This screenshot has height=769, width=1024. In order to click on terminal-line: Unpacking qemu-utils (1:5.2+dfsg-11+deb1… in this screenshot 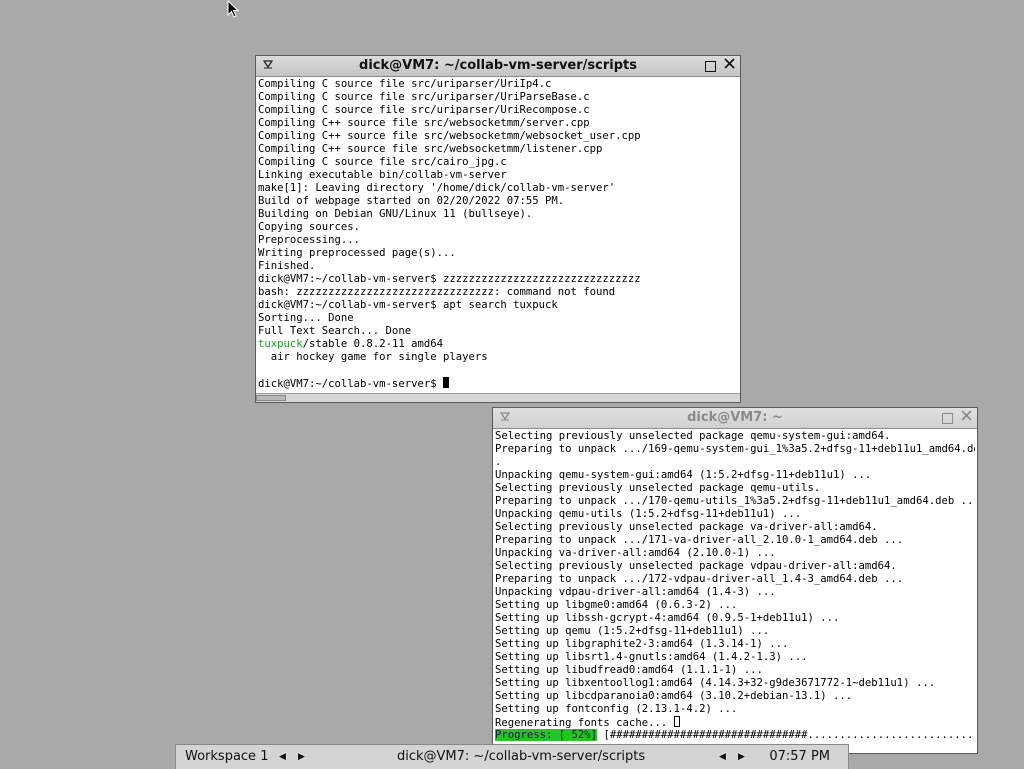, I will do `click(735, 514)`.